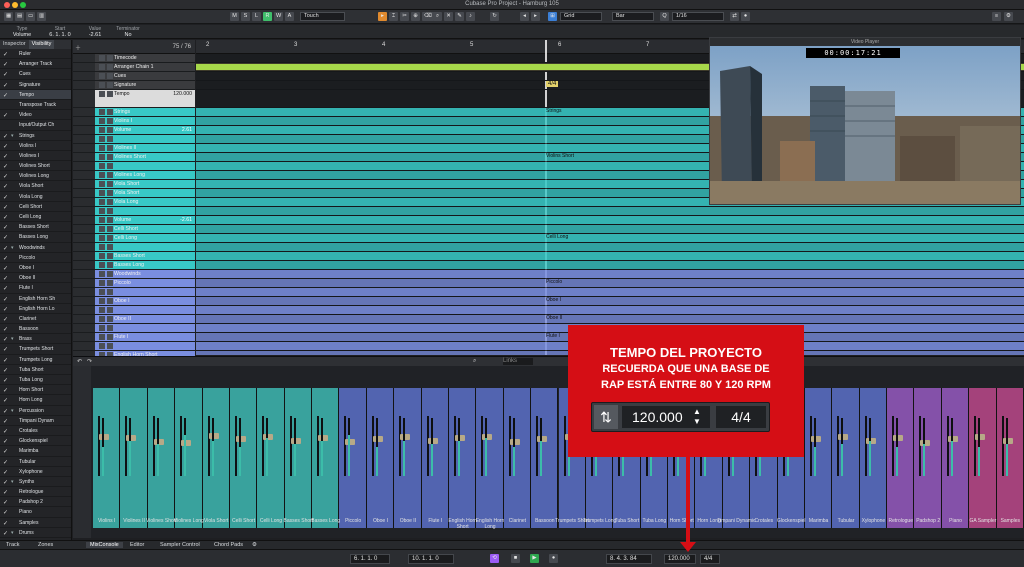 This screenshot has height=567, width=1024. Describe the element at coordinates (697, 411) in the screenshot. I see `tempo-up-icon: ▲` at that location.